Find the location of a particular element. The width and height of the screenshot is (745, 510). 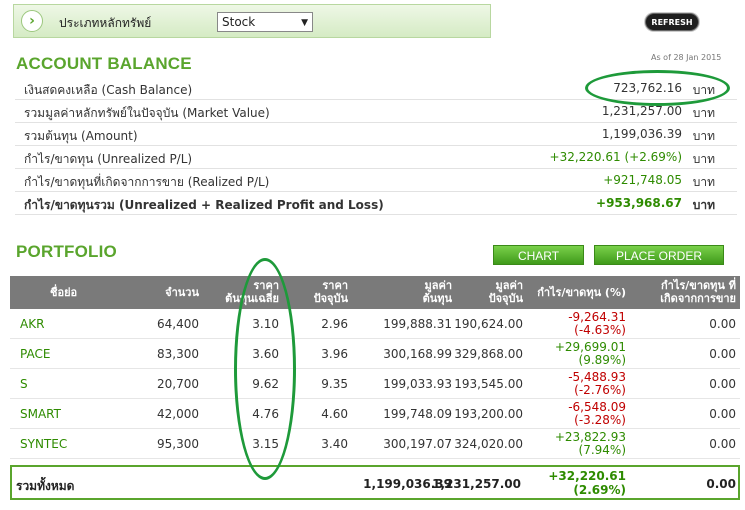

market-value-cell: 190,624.00 is located at coordinates (488, 324).